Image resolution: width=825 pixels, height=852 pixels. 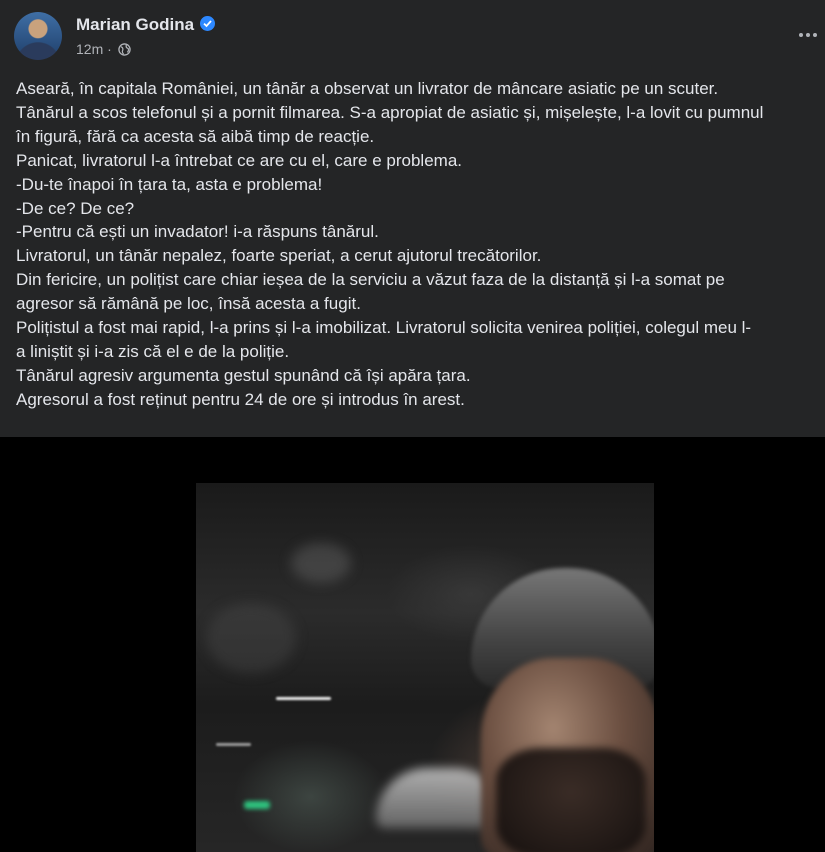 I want to click on post-timestamp: 12m, so click(x=89, y=49).